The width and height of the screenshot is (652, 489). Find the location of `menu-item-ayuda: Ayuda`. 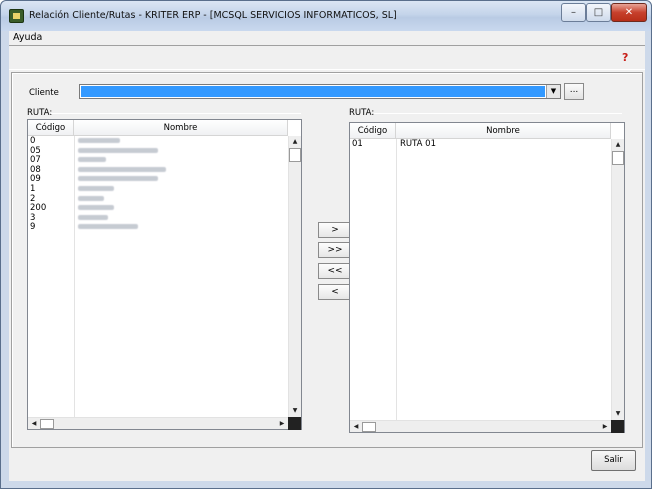

menu-item-ayuda: Ayuda is located at coordinates (27, 38).